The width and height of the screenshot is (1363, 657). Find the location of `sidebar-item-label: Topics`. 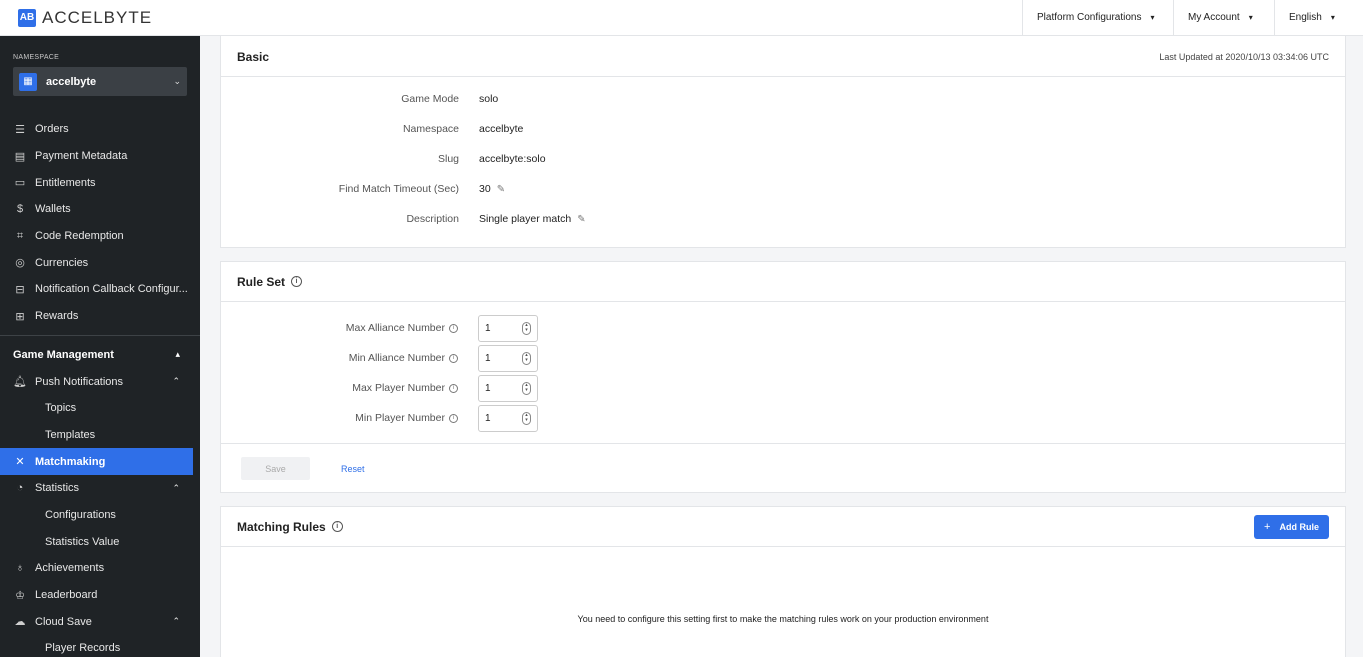

sidebar-item-label: Topics is located at coordinates (61, 408).